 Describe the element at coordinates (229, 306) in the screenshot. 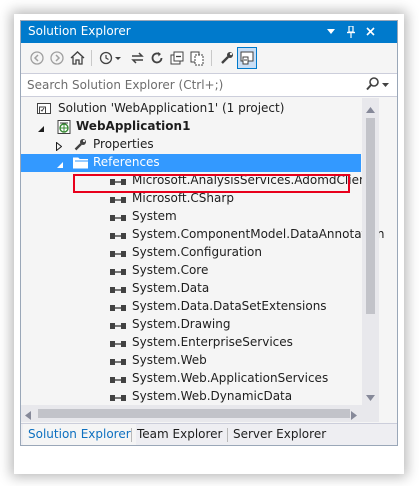

I see `reference-label: System.Data.DataSetExtensions` at that location.